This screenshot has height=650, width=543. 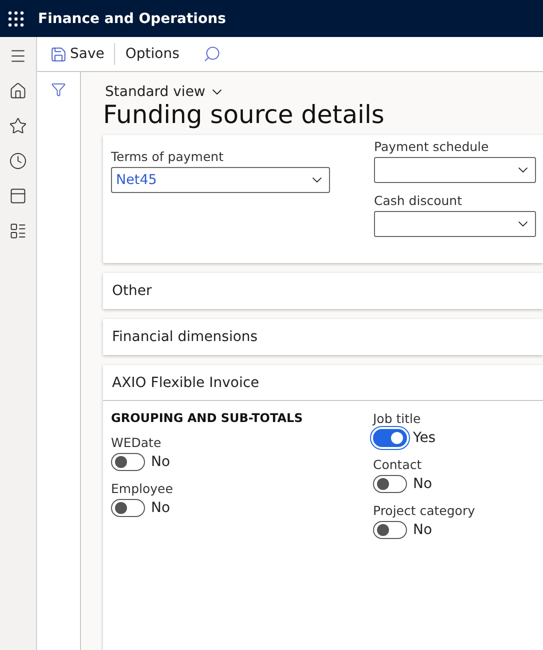 What do you see at coordinates (58, 89) in the screenshot?
I see `filter-icon` at bounding box center [58, 89].